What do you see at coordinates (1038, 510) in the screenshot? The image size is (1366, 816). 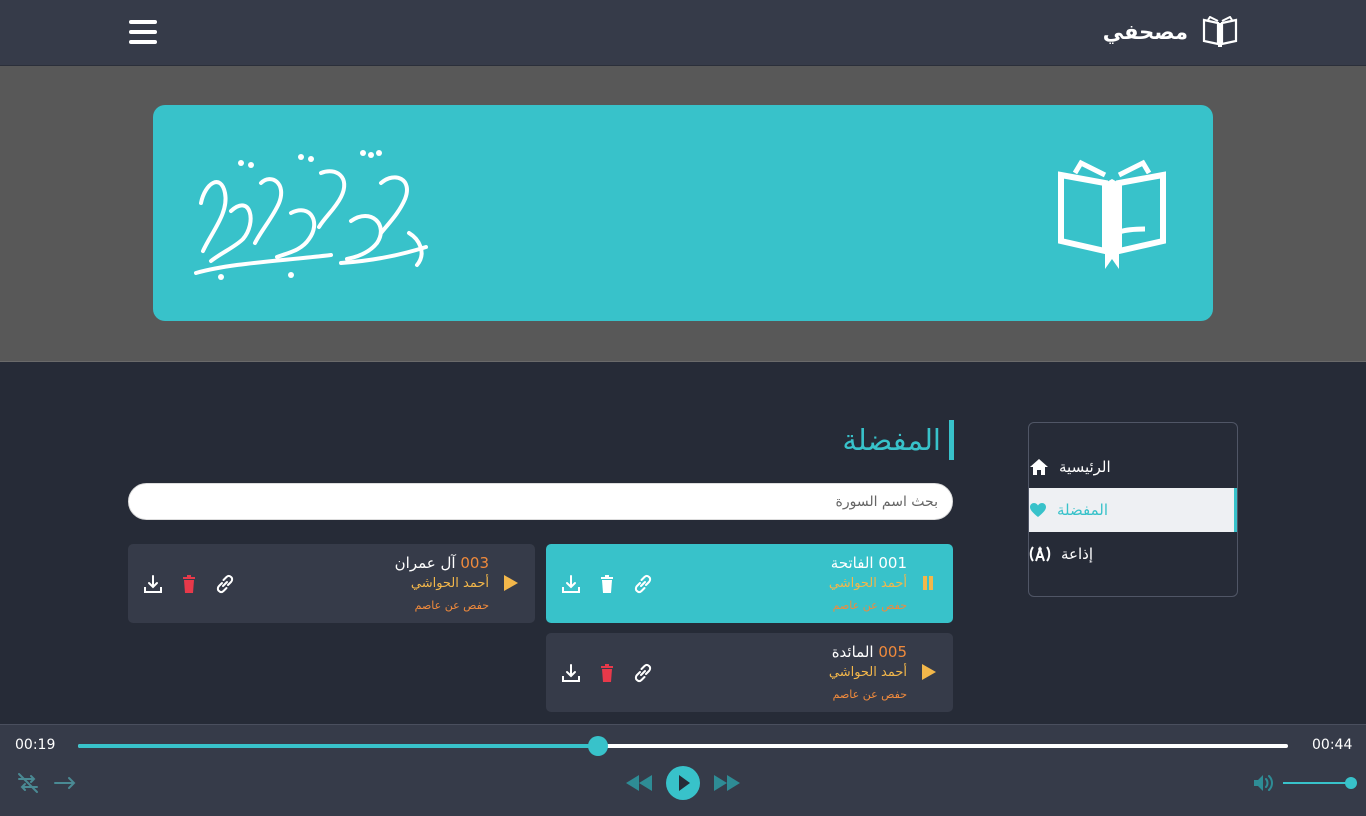 I see `heart-icon` at bounding box center [1038, 510].